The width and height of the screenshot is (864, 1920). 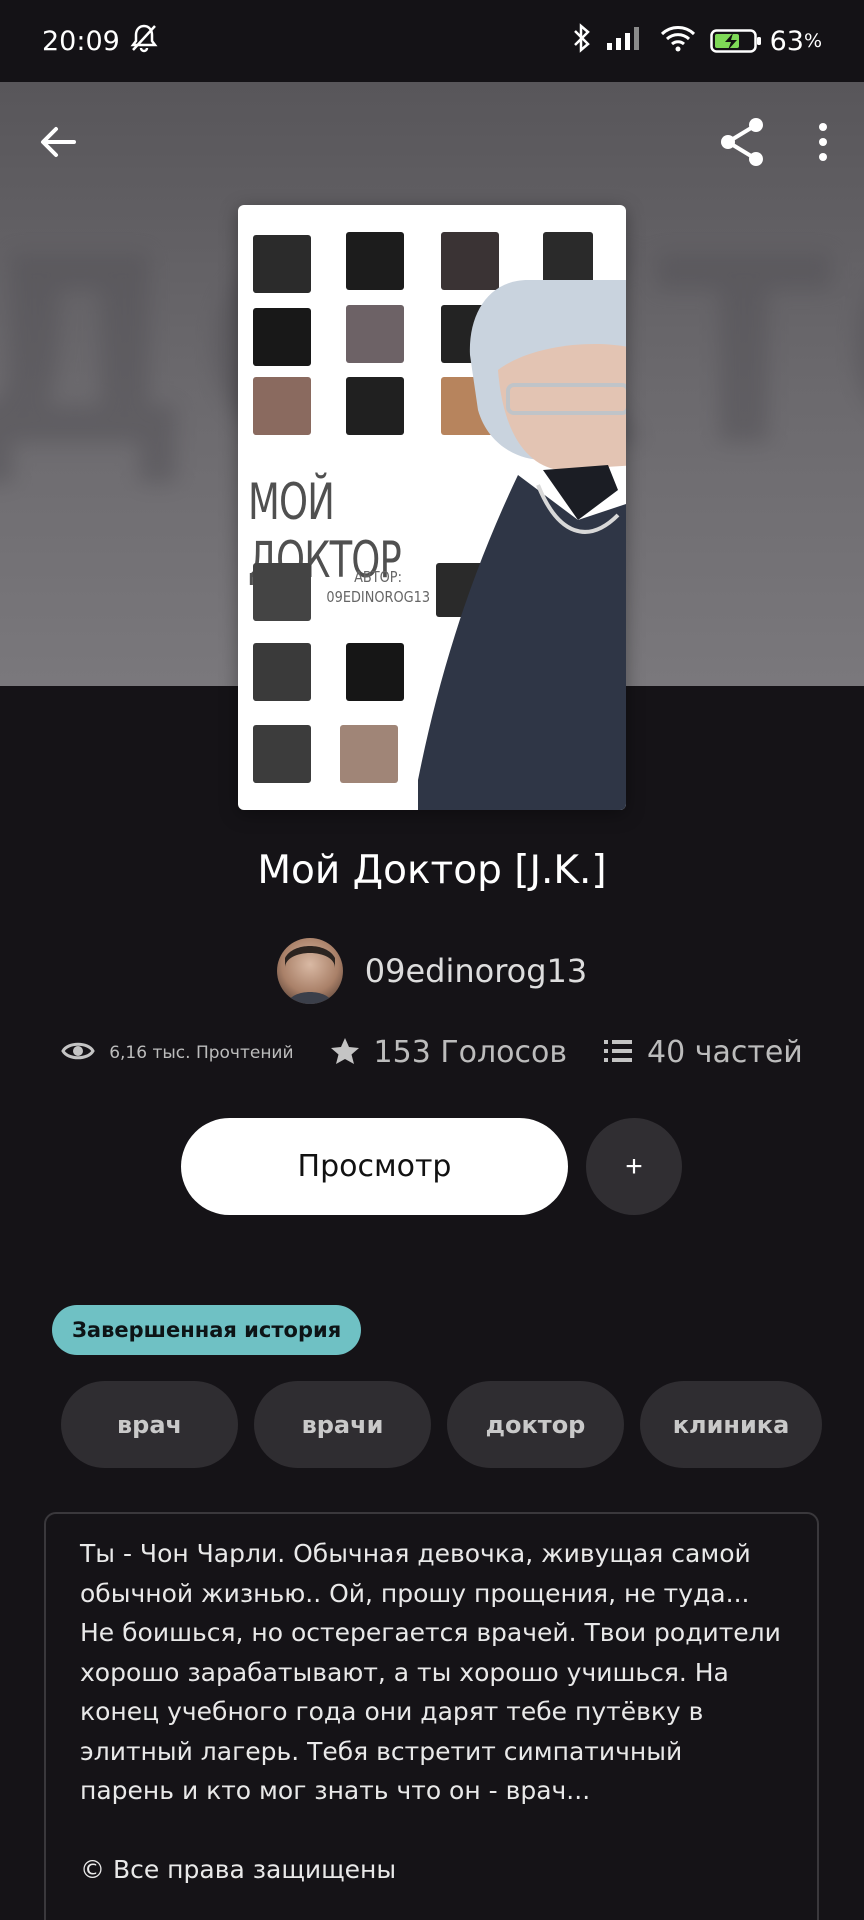 I want to click on list-icon, so click(x=618, y=1053).